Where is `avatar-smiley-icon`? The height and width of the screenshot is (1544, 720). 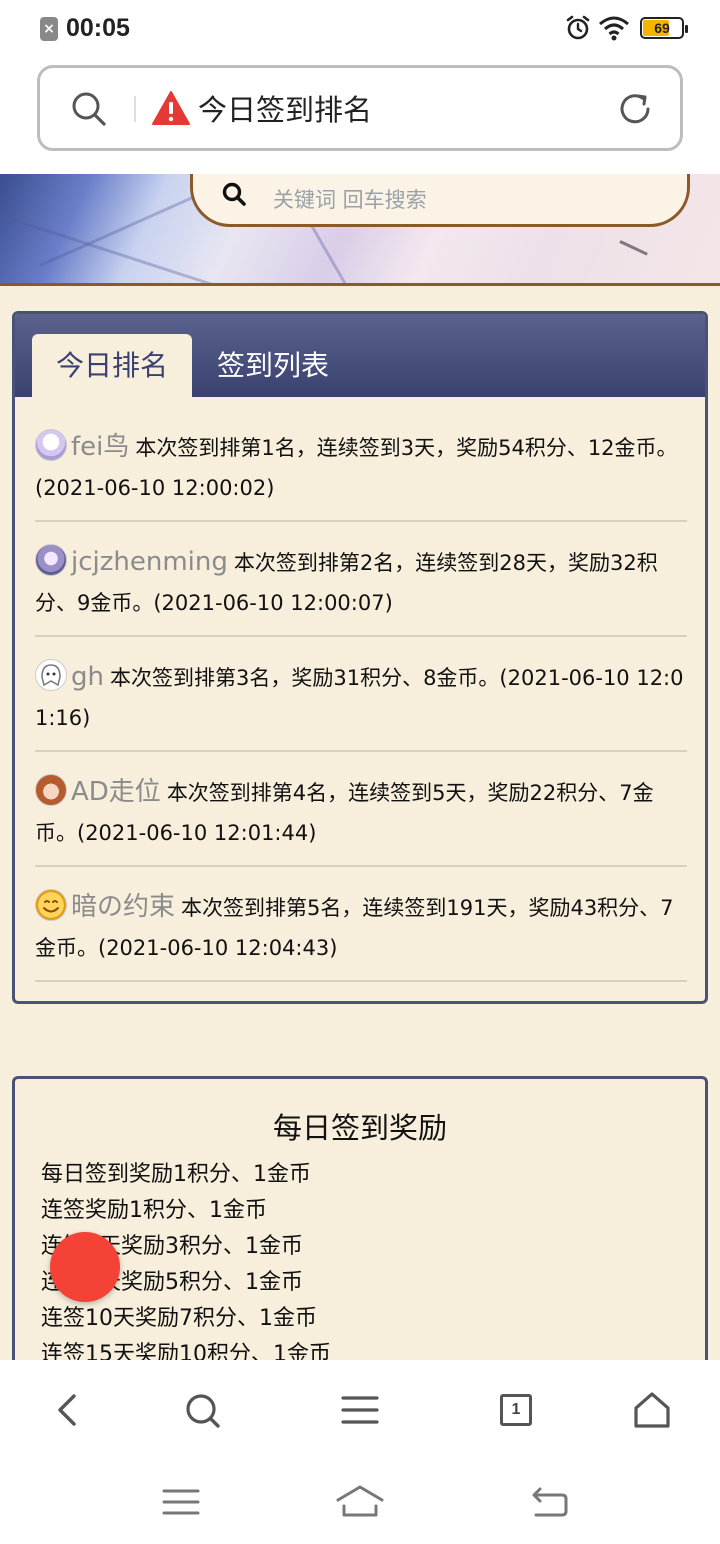 avatar-smiley-icon is located at coordinates (51, 906).